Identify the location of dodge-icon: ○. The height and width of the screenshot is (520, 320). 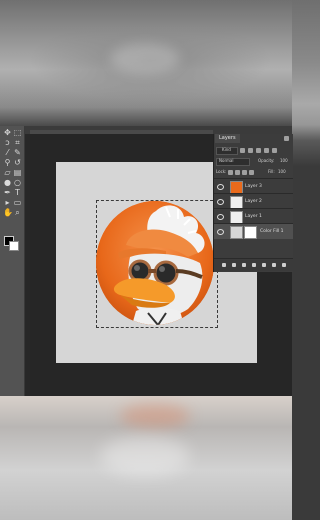
(17, 182).